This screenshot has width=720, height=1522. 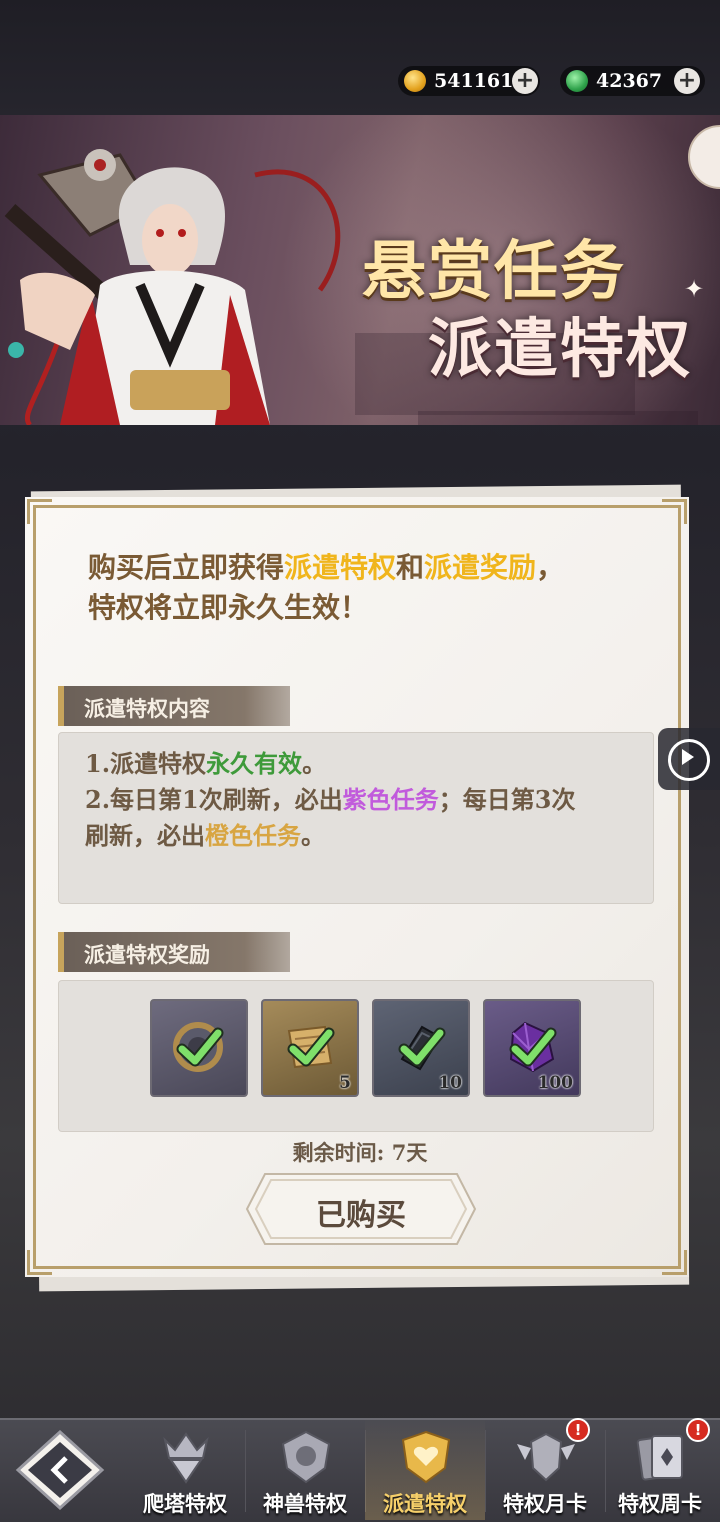 I want to click on jade-currency: 42367 +, so click(x=632, y=81).